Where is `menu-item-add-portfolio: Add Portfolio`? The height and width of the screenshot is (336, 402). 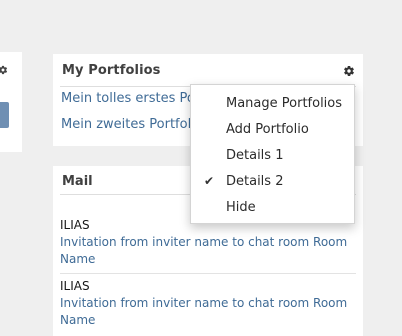 menu-item-add-portfolio: Add Portfolio is located at coordinates (272, 130).